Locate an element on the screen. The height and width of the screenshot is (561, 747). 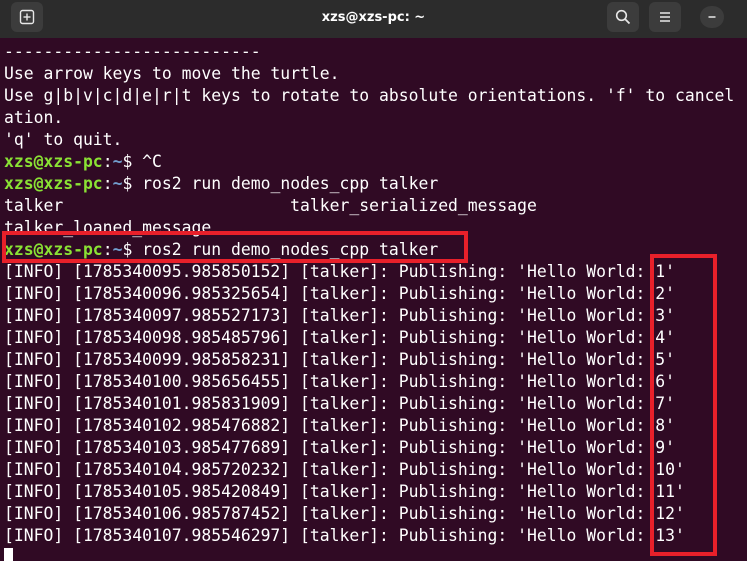
help-text-line: ation. is located at coordinates (34, 117).